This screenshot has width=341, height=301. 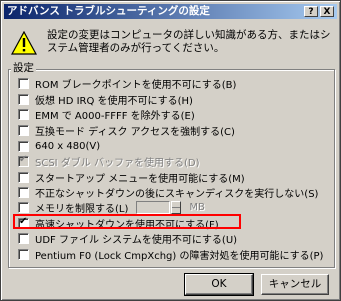 What do you see at coordinates (68, 146) in the screenshot?
I see `option-label: 640 x 480(V)` at bounding box center [68, 146].